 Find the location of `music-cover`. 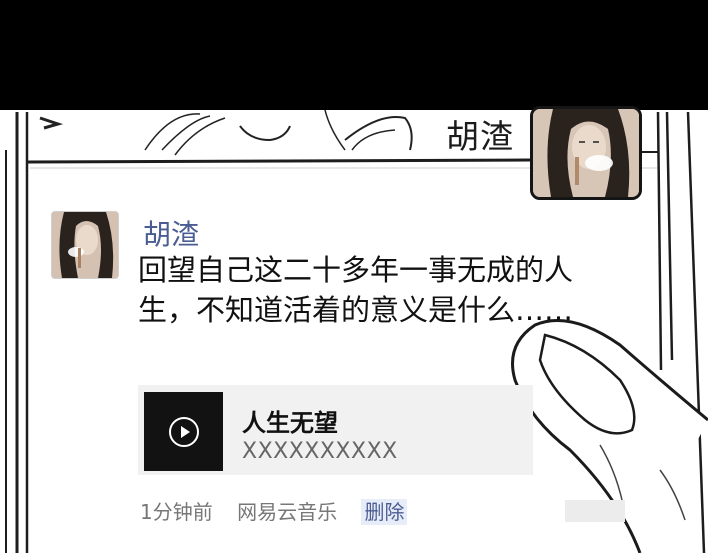

music-cover is located at coordinates (183, 431).